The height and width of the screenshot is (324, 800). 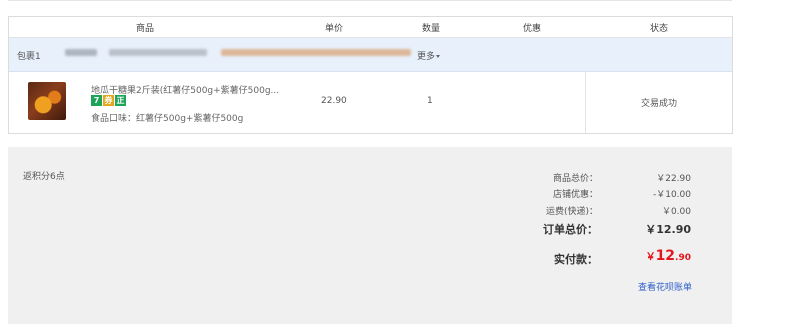 I want to click on seven-day-return-icon: 7, so click(x=96, y=100).